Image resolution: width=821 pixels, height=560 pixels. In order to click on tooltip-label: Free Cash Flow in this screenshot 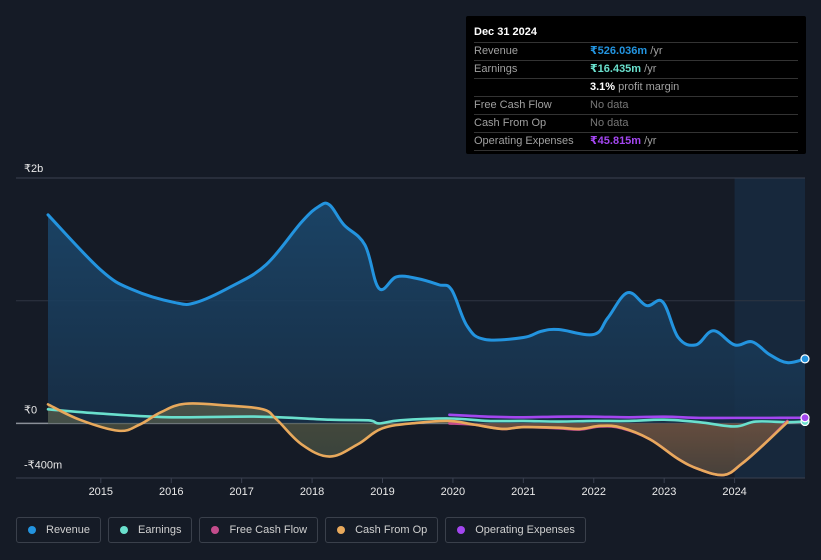, I will do `click(513, 105)`.